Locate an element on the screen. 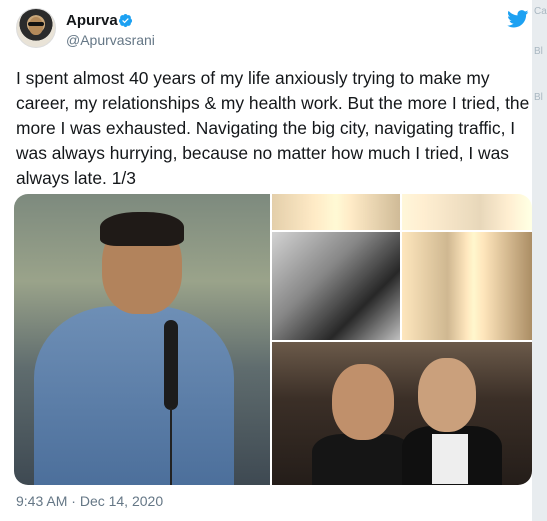 This screenshot has height=521, width=547. avatar is located at coordinates (36, 28).